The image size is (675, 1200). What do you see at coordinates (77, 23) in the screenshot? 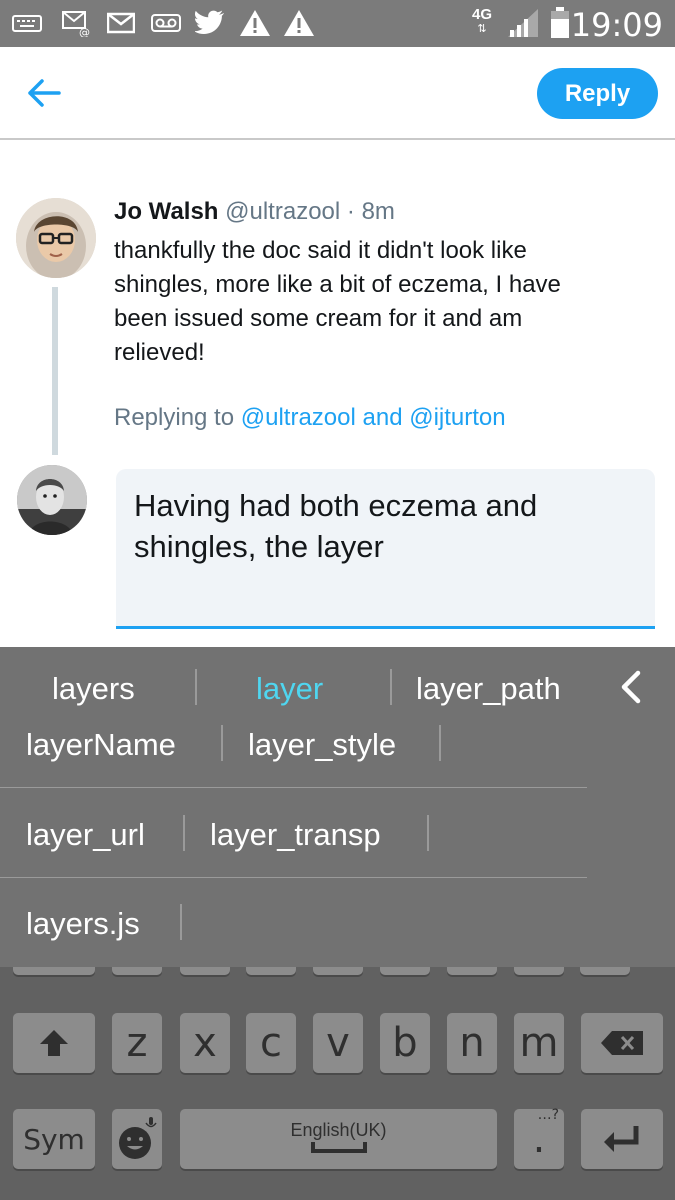
I see `email-icon: @` at bounding box center [77, 23].